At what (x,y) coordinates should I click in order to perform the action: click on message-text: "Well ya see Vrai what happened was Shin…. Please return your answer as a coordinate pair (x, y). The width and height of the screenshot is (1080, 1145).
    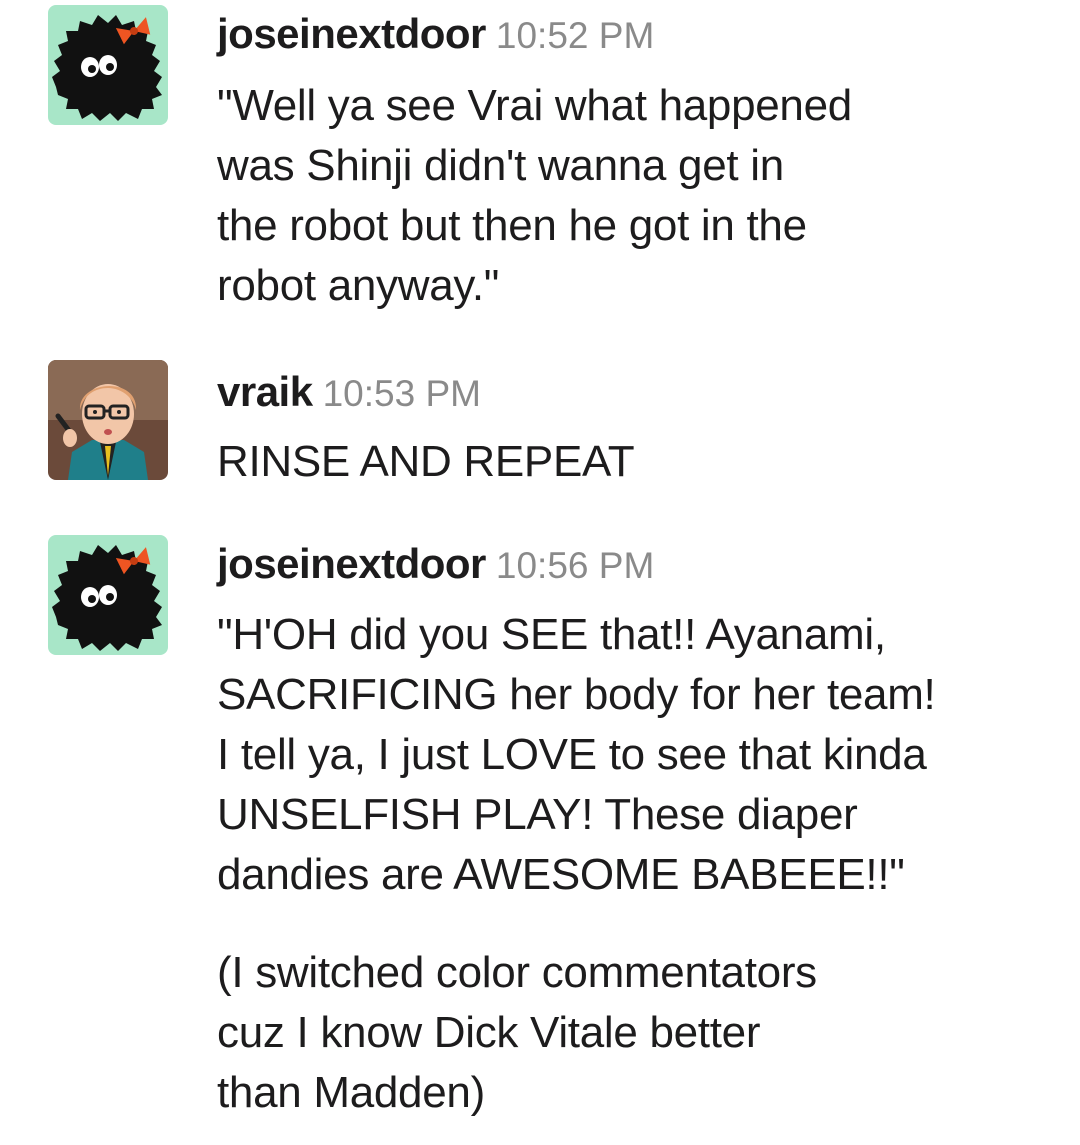
    Looking at the image, I should click on (534, 195).